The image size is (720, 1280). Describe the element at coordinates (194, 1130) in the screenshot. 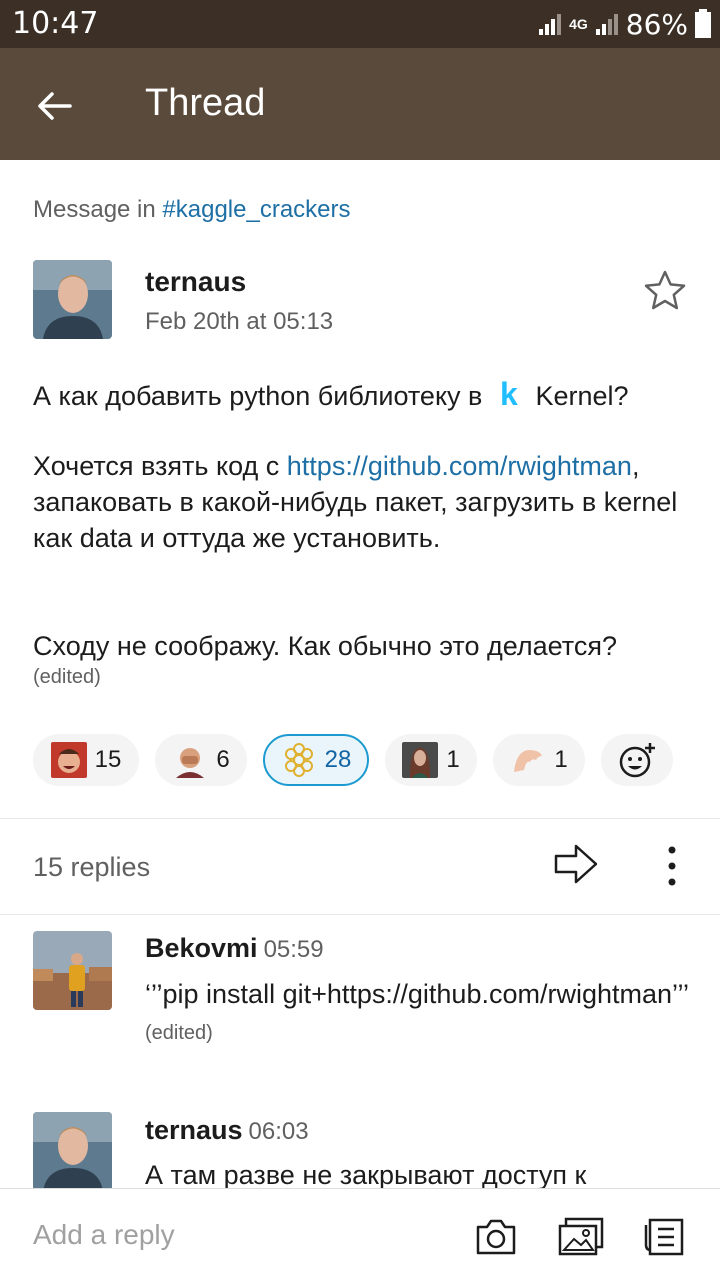

I see `reply-author-name: ternaus` at that location.